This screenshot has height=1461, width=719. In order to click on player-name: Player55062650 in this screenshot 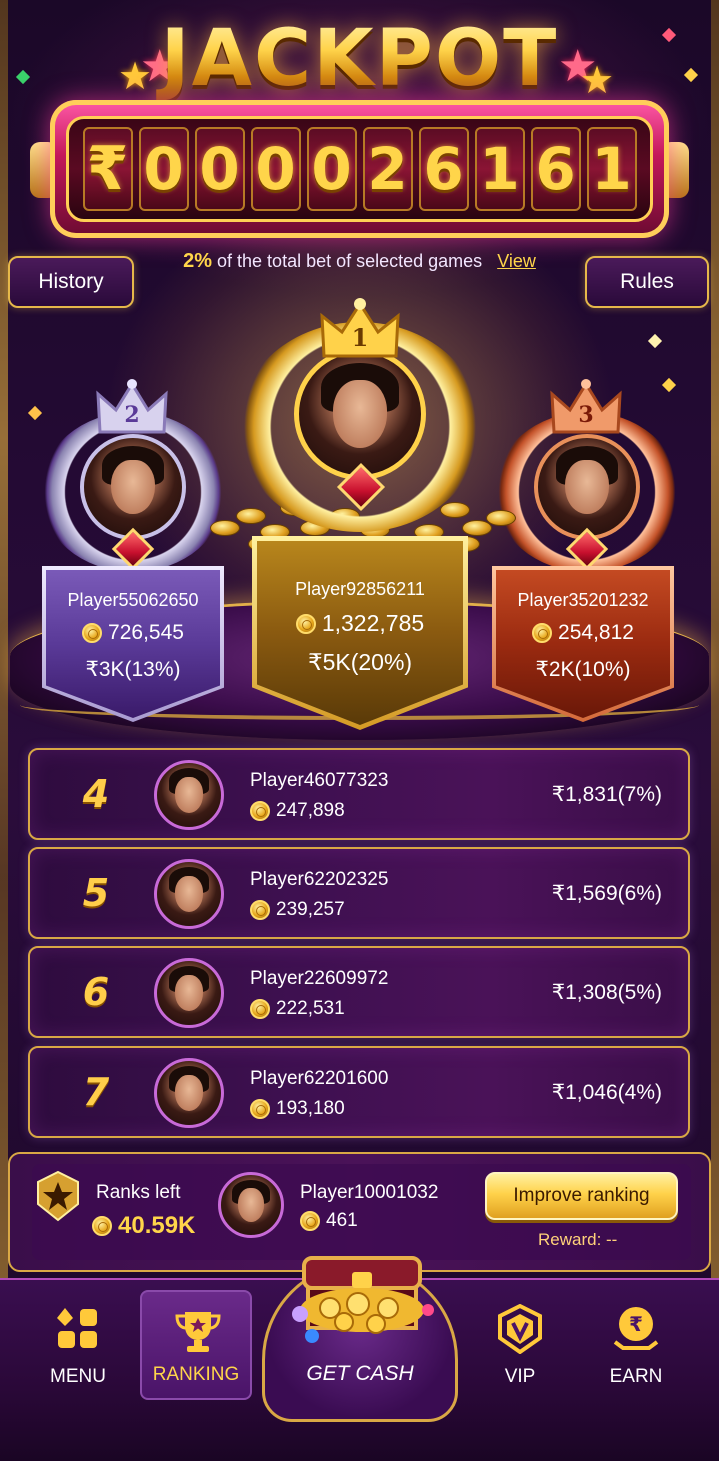, I will do `click(133, 600)`.